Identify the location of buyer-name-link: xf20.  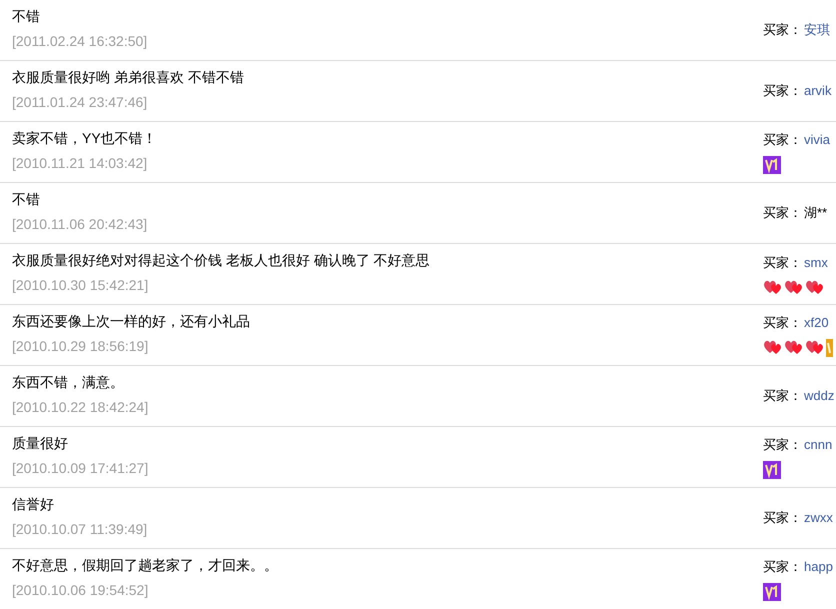
(816, 323).